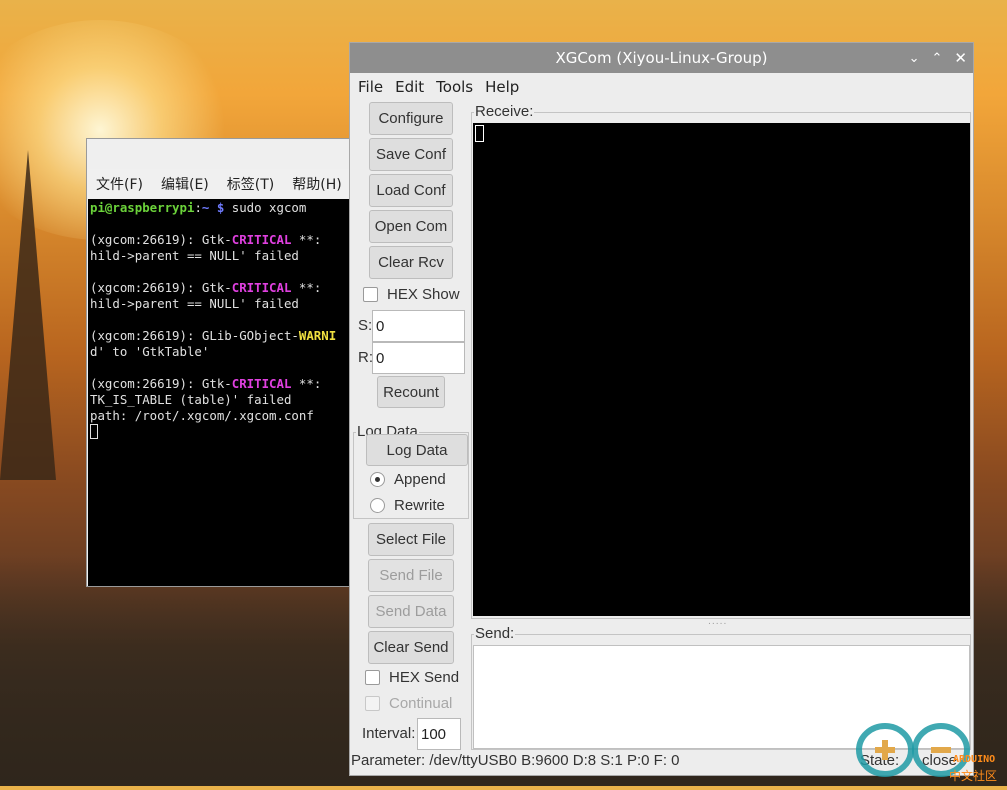  I want to click on terminal-text: ~ $, so click(213, 207).